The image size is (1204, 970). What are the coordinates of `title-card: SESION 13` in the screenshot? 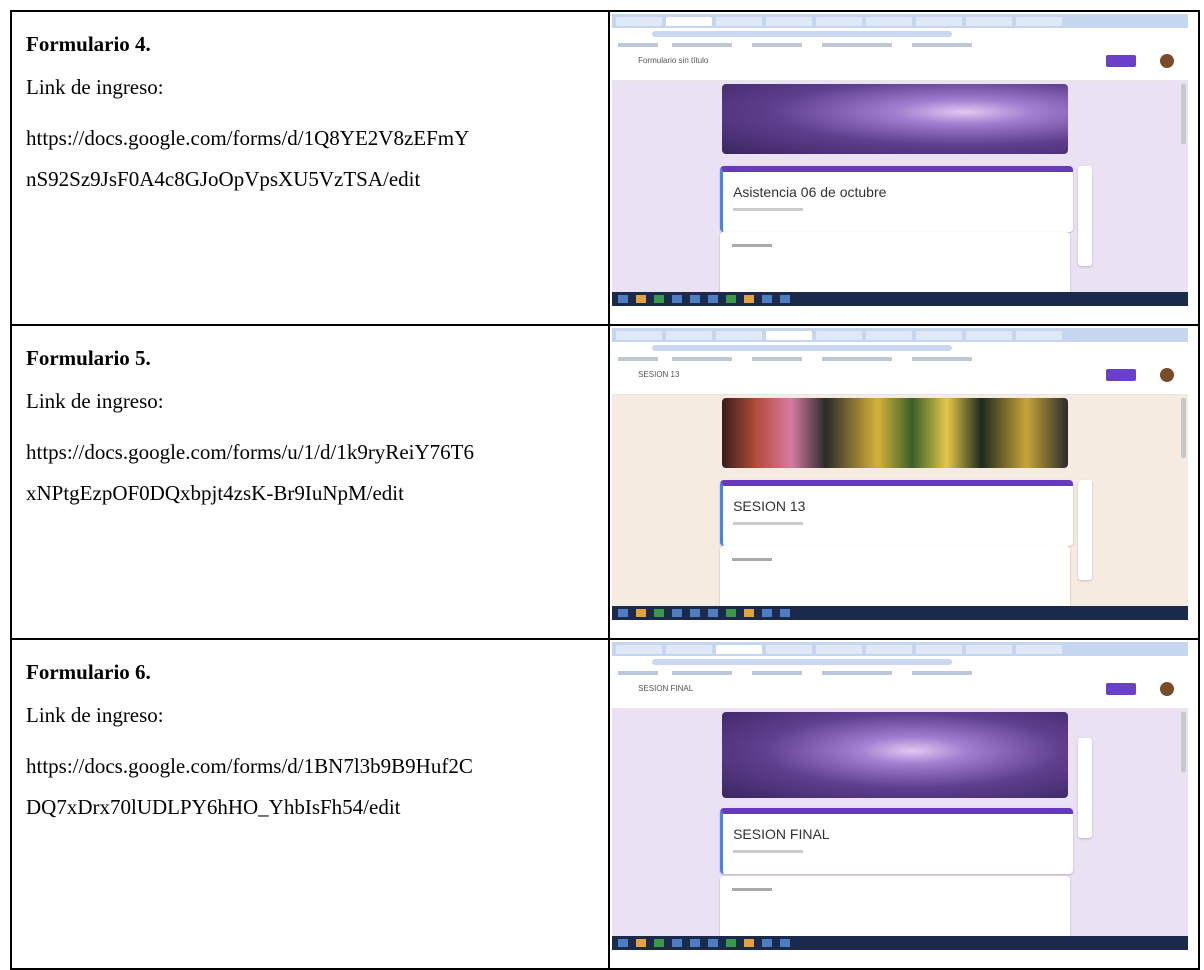 It's located at (897, 513).